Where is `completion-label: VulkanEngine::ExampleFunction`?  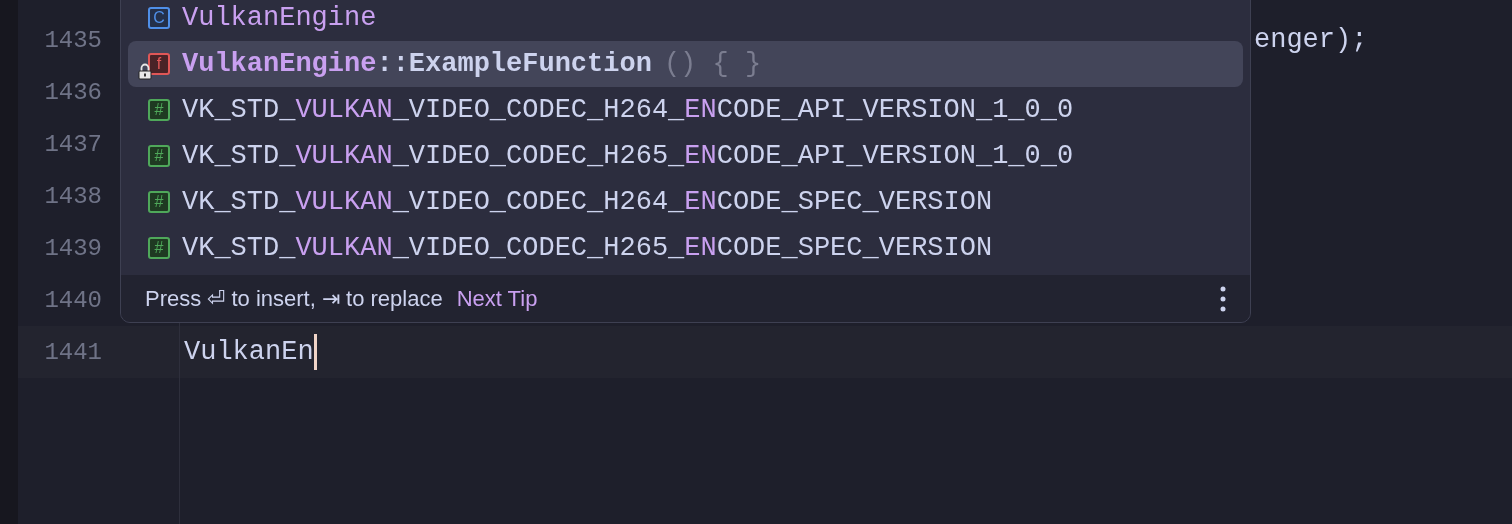 completion-label: VulkanEngine::ExampleFunction is located at coordinates (417, 64).